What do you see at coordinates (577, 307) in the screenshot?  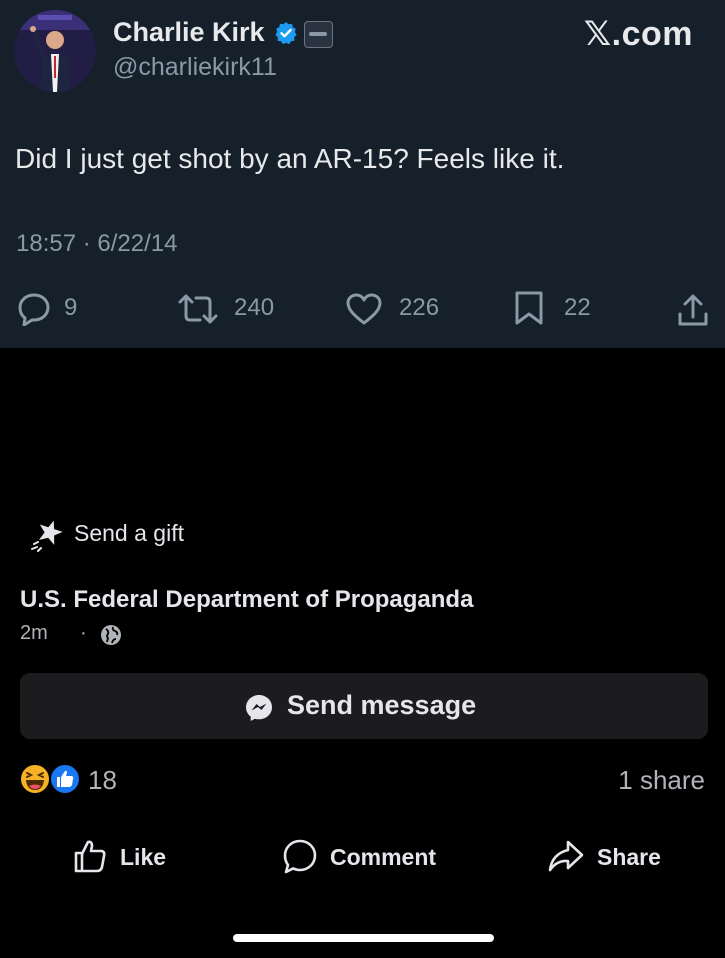 I see `bookmark-count: 22` at bounding box center [577, 307].